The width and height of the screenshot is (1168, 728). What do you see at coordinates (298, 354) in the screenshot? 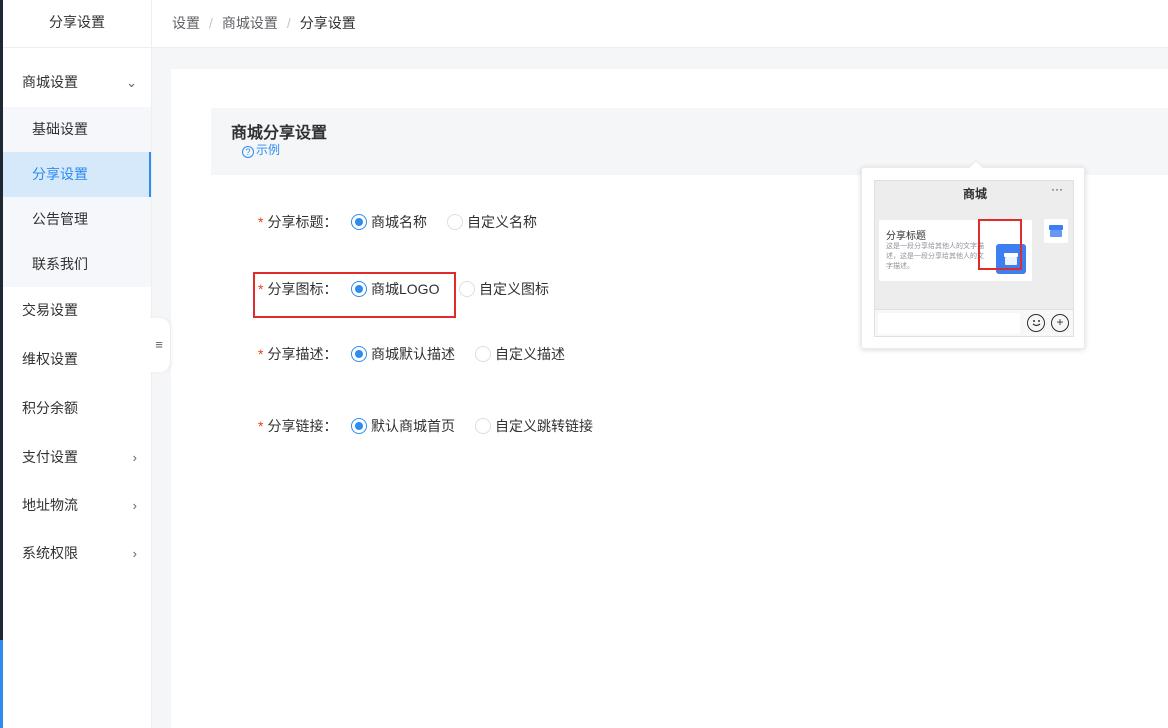
I see `share-desc-label: * 分享描述：` at bounding box center [298, 354].